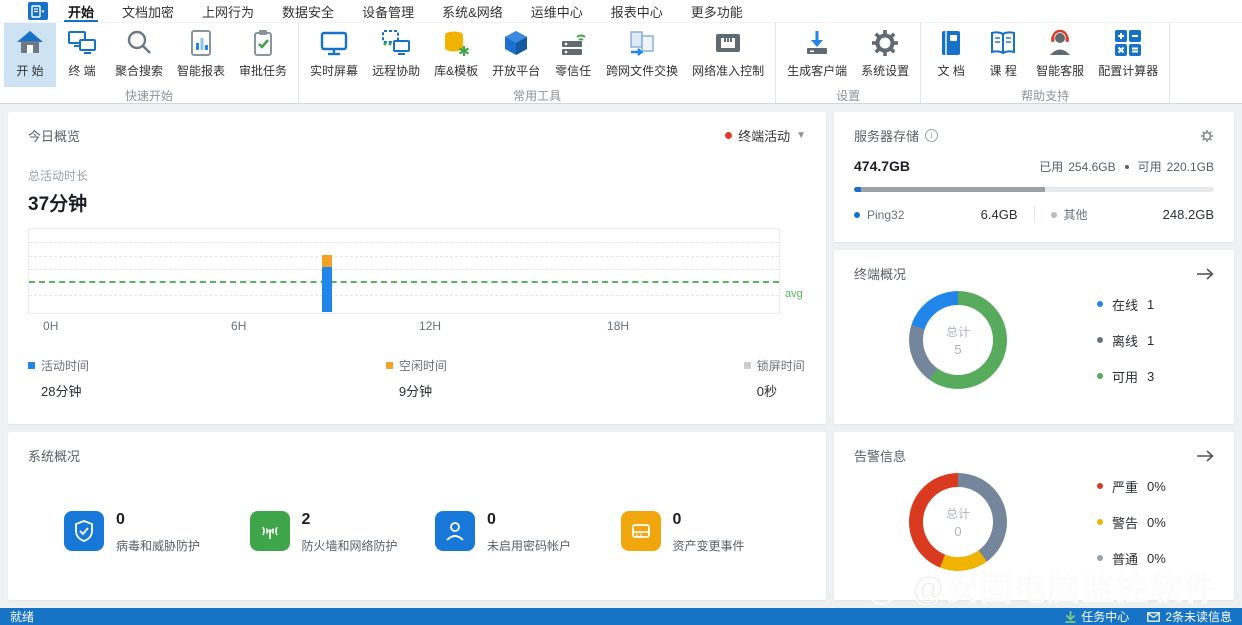  Describe the element at coordinates (396, 42) in the screenshot. I see `remote-assist-icon` at that location.